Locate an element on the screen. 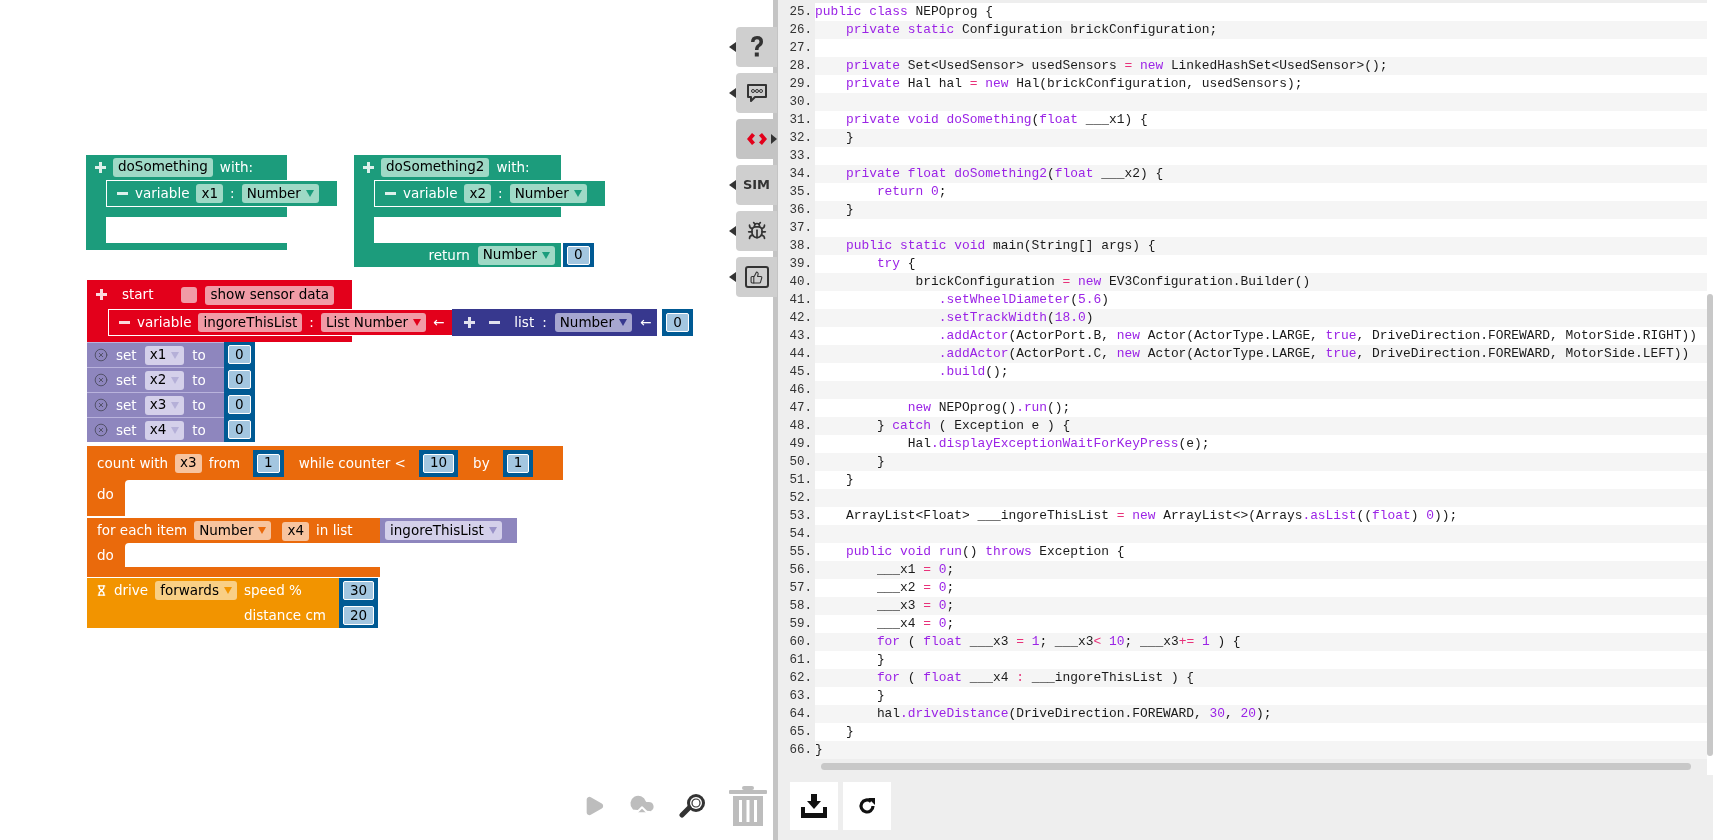 The width and height of the screenshot is (1713, 840). vertical-scrollbar is located at coordinates (1710, 525).